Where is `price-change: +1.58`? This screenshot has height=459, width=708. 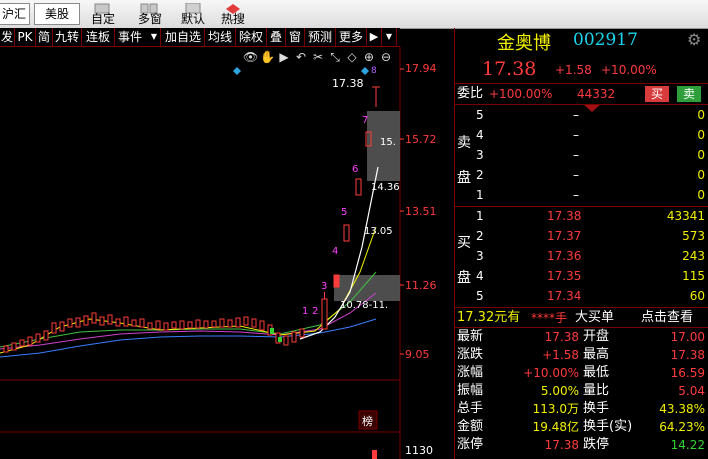 price-change: +1.58 is located at coordinates (573, 70).